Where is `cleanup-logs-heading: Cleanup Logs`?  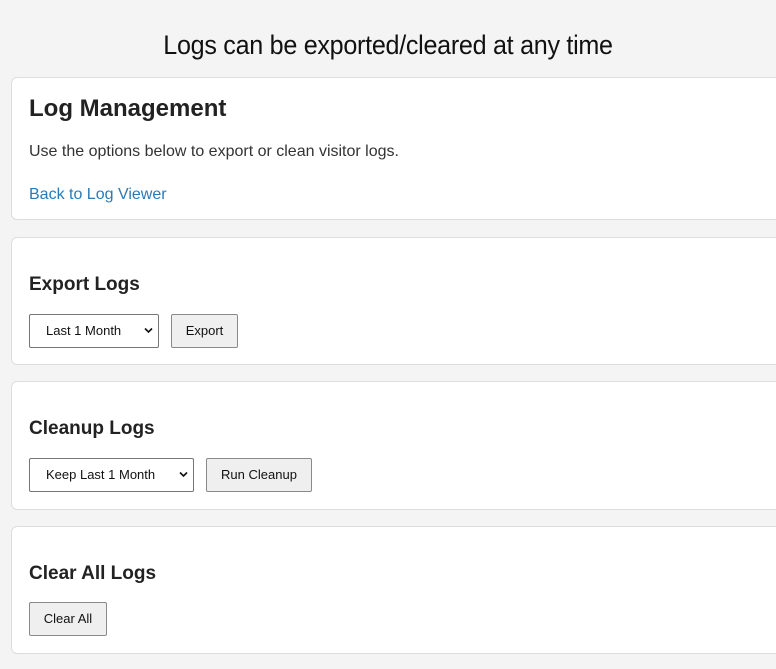 cleanup-logs-heading: Cleanup Logs is located at coordinates (92, 428).